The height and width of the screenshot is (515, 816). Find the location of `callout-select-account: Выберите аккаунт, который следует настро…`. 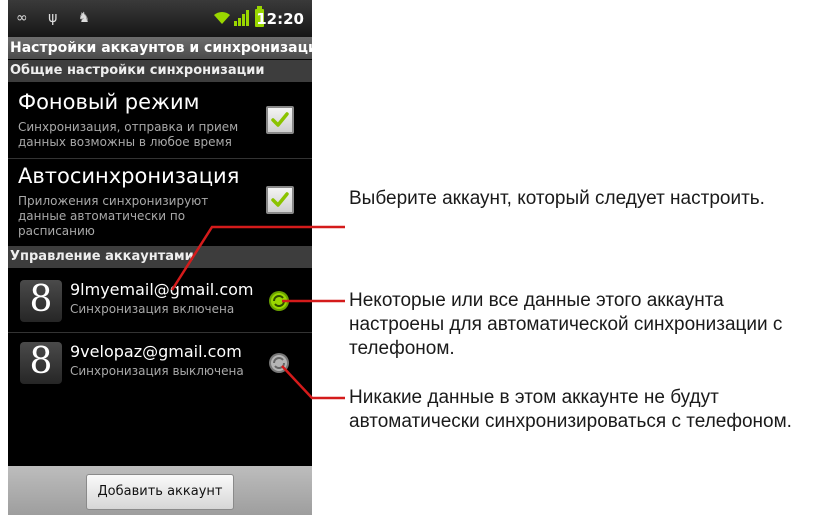

callout-select-account: Выберите аккаунт, который следует настро… is located at coordinates (557, 198).